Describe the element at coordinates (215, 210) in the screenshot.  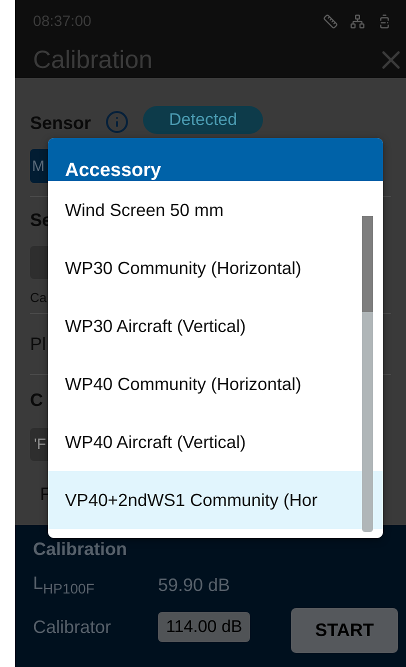
I see `accessory-option: Wind Screen 50 mm` at that location.